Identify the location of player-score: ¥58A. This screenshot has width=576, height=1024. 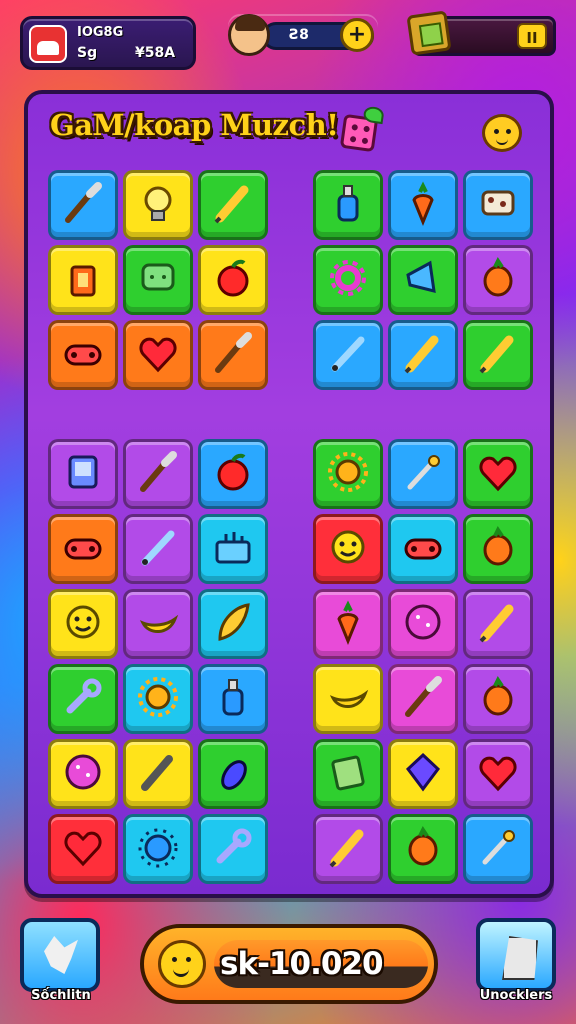
(155, 53).